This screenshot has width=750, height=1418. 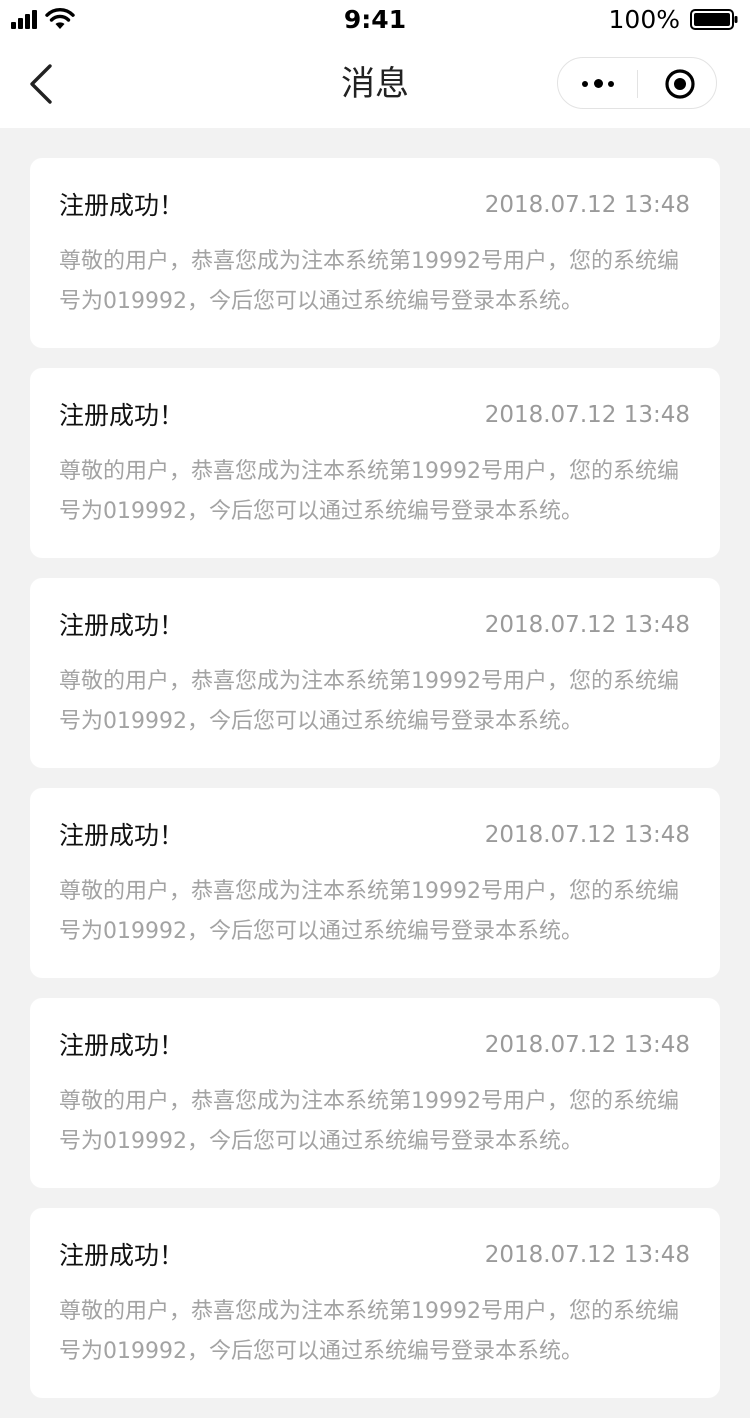 I want to click on nav-bar: 消息, so click(x=375, y=84).